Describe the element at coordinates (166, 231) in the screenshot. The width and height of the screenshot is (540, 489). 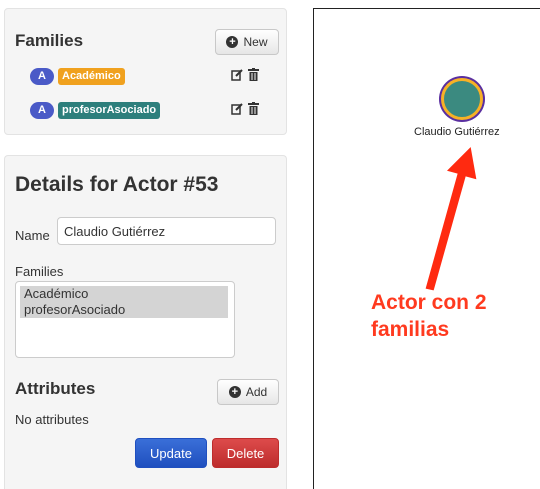
I see `name-input` at that location.